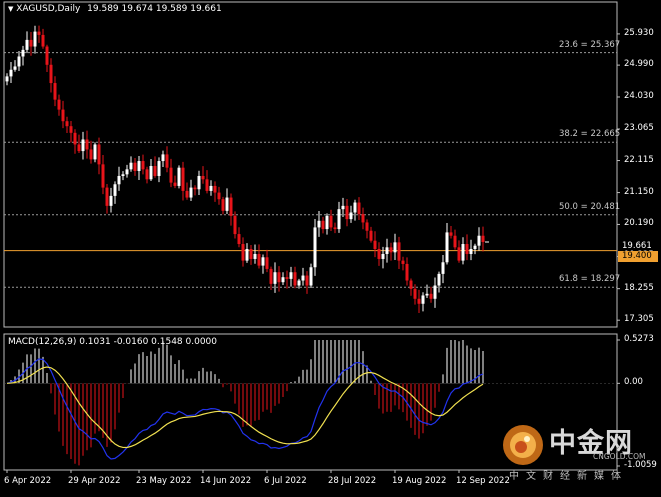 The height and width of the screenshot is (497, 661). I want to click on horizontal-line-price: 19.400, so click(637, 256).